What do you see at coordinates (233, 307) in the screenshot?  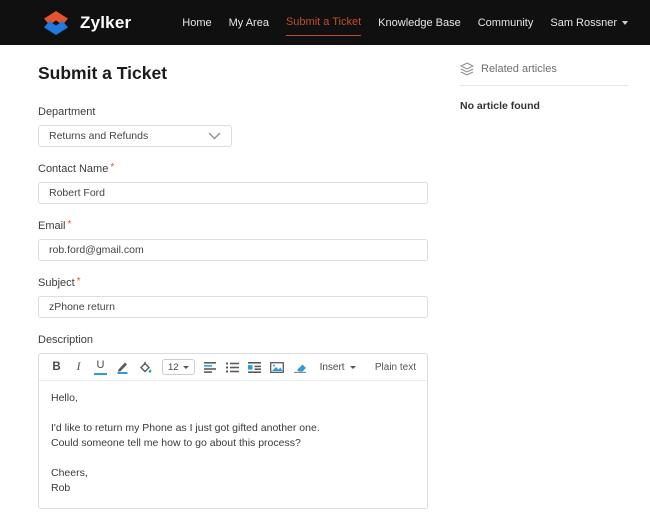 I see `subject-input` at bounding box center [233, 307].